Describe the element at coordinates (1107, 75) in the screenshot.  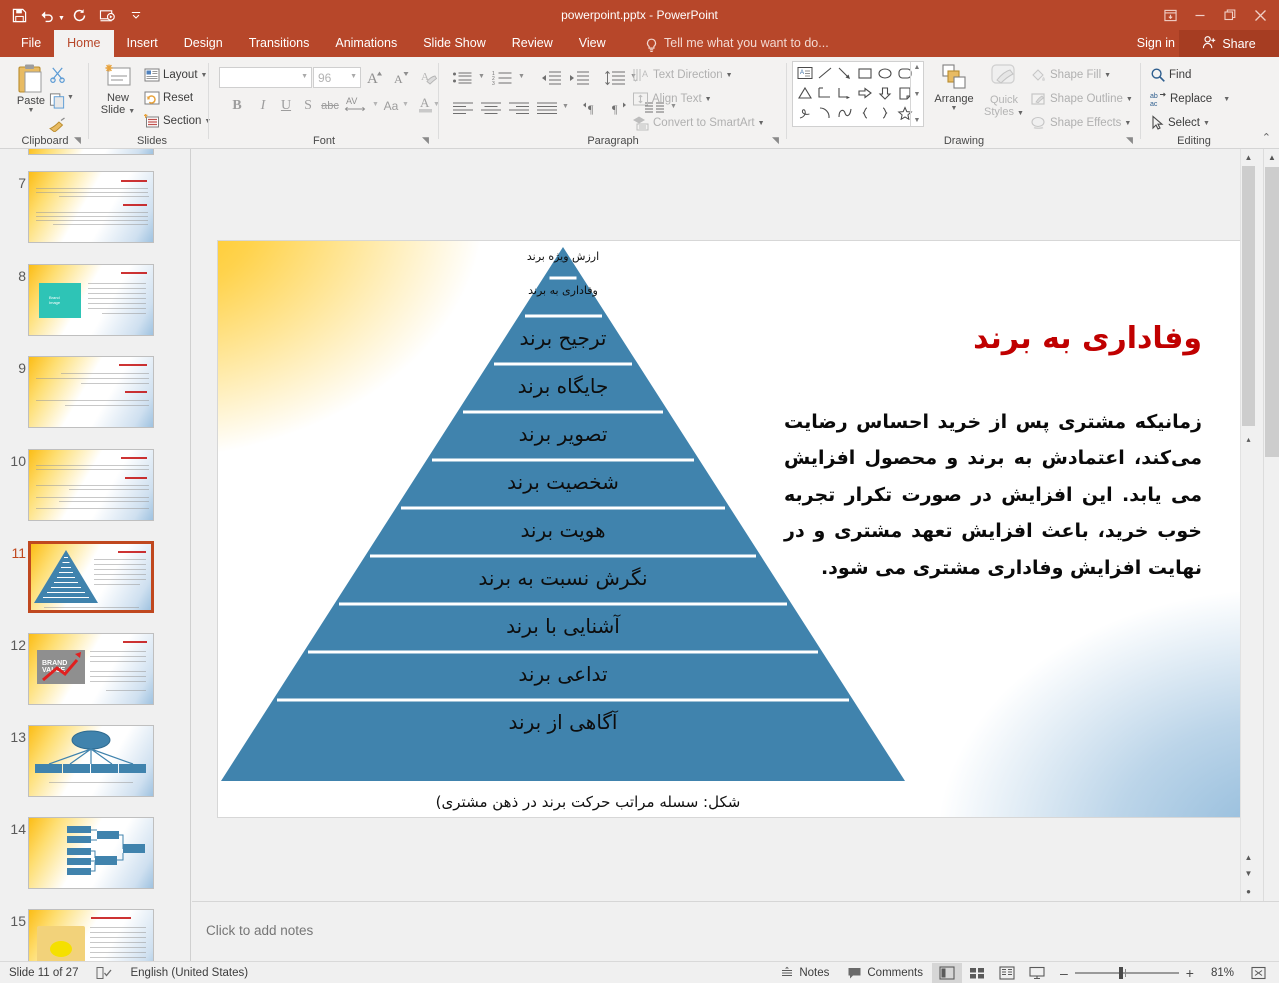
I see `shape-fill-dropdown-icon: ▼` at that location.